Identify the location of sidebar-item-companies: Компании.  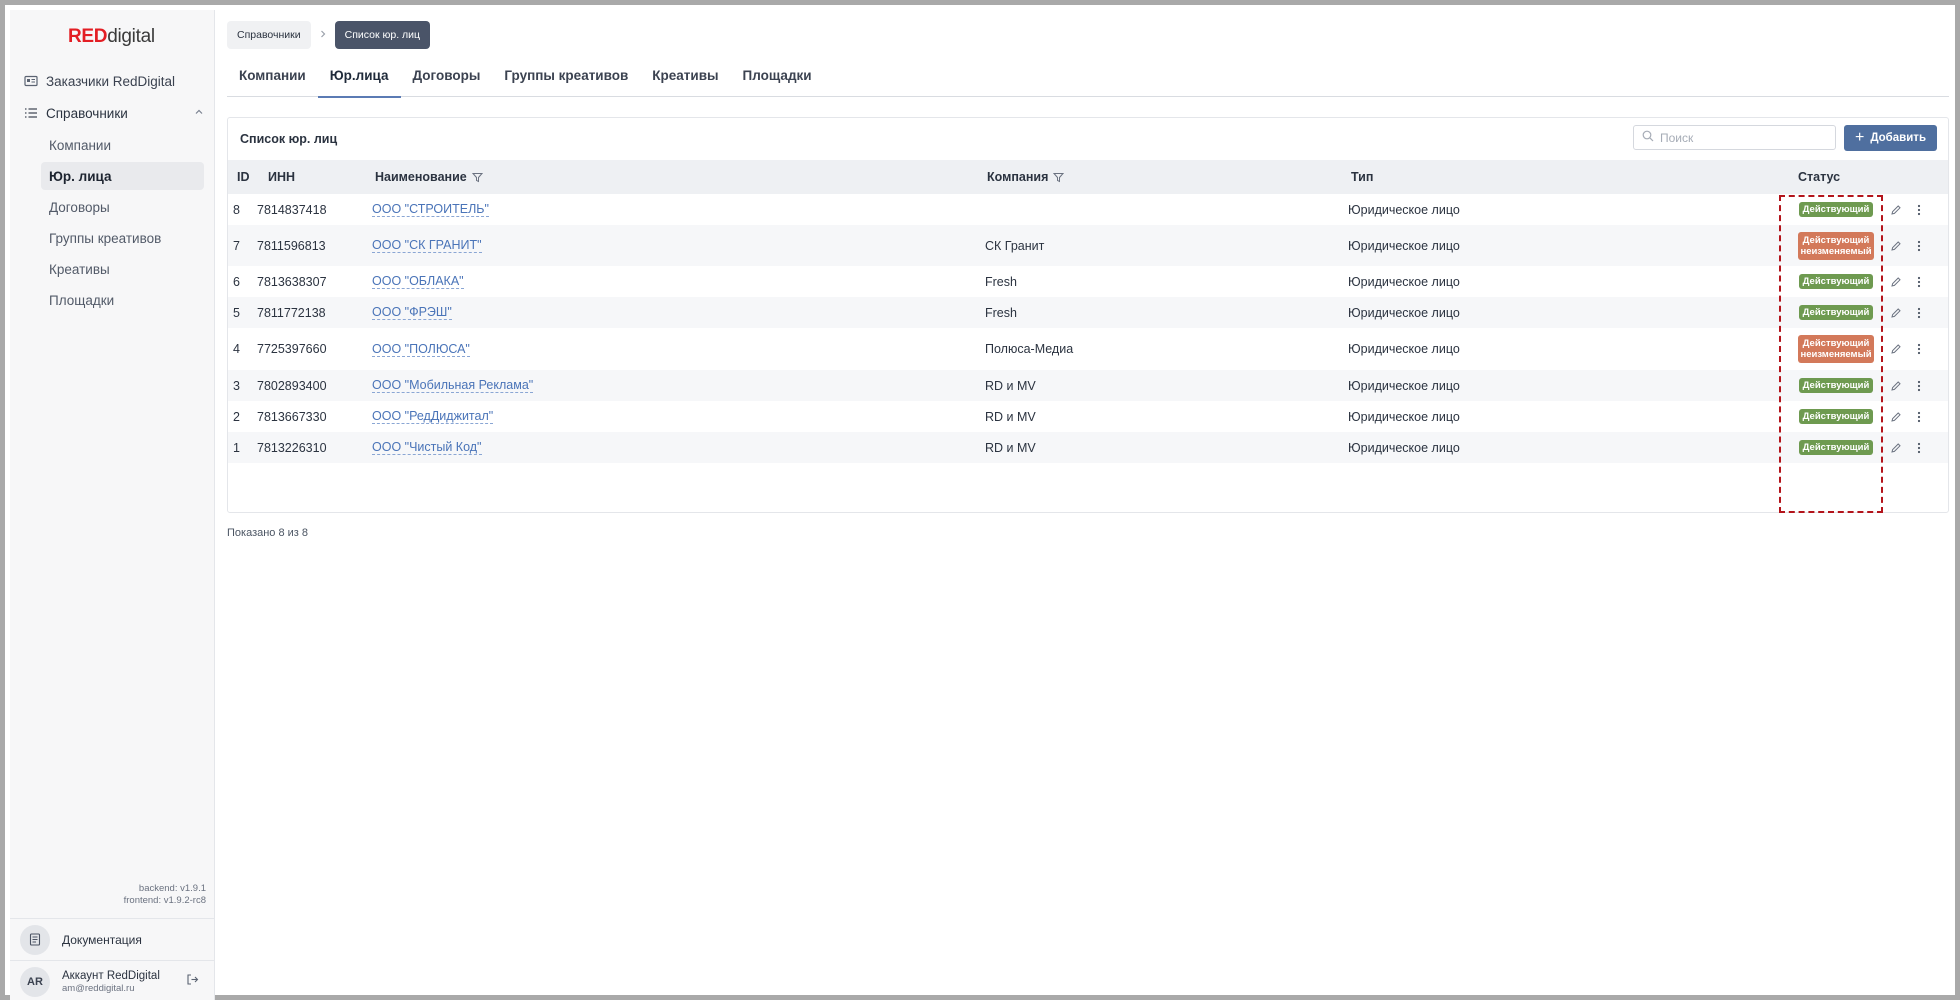
(122, 145).